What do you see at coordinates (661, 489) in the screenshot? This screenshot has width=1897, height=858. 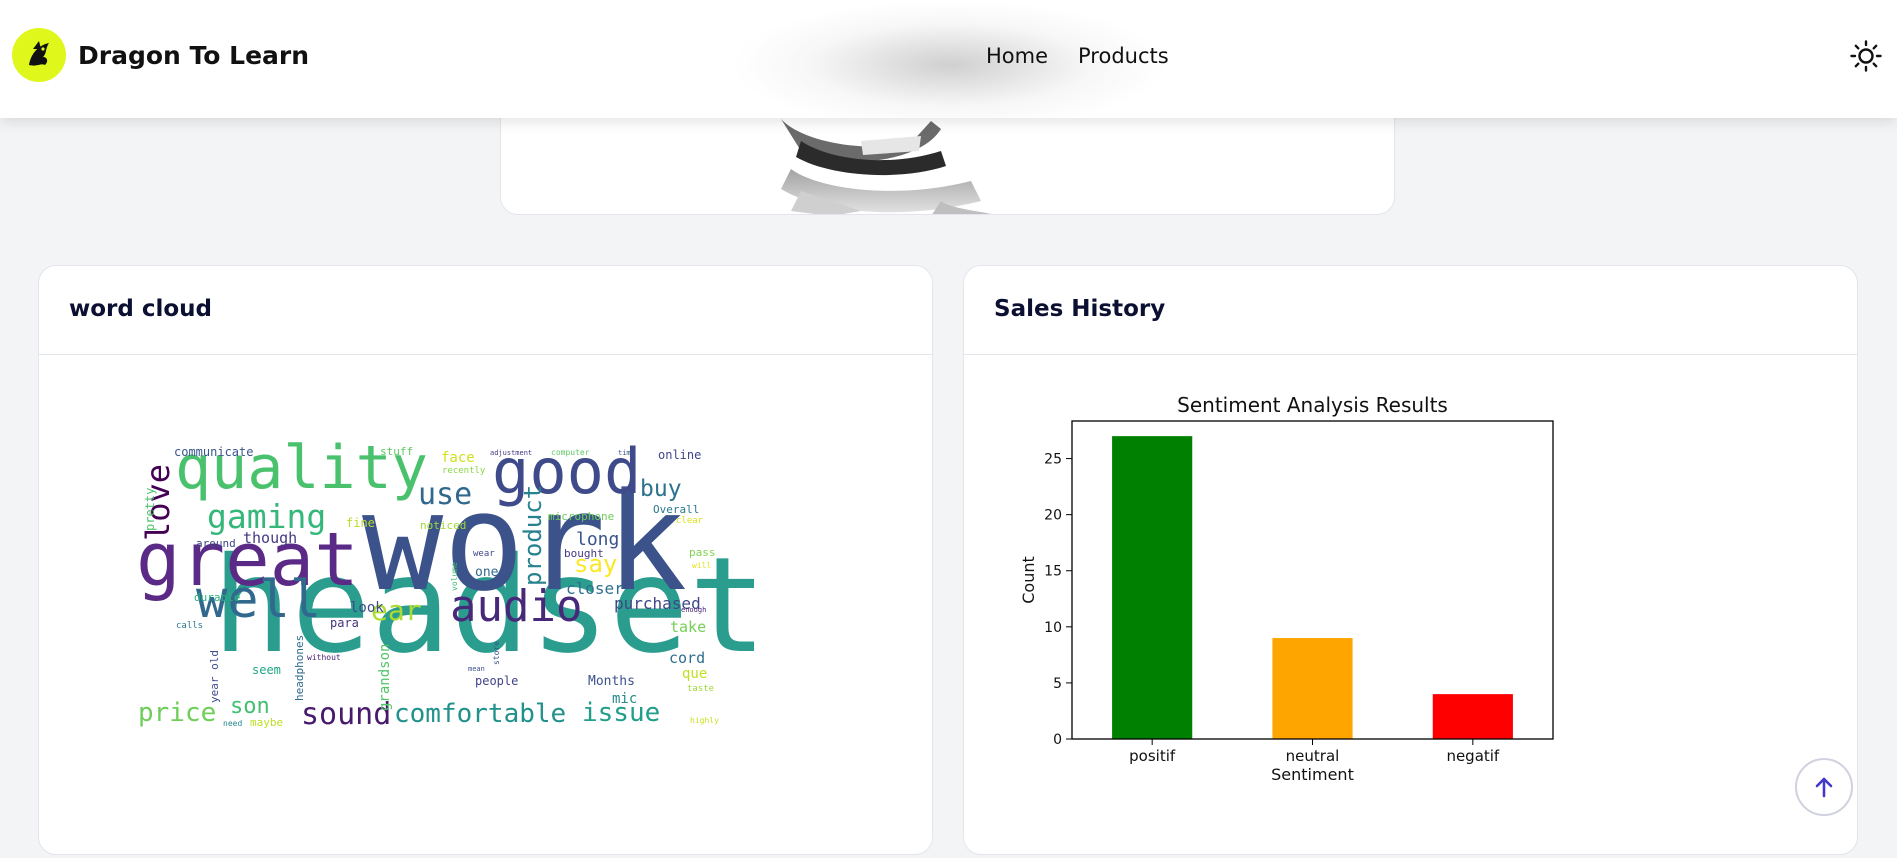 I see `wc-word: buy` at bounding box center [661, 489].